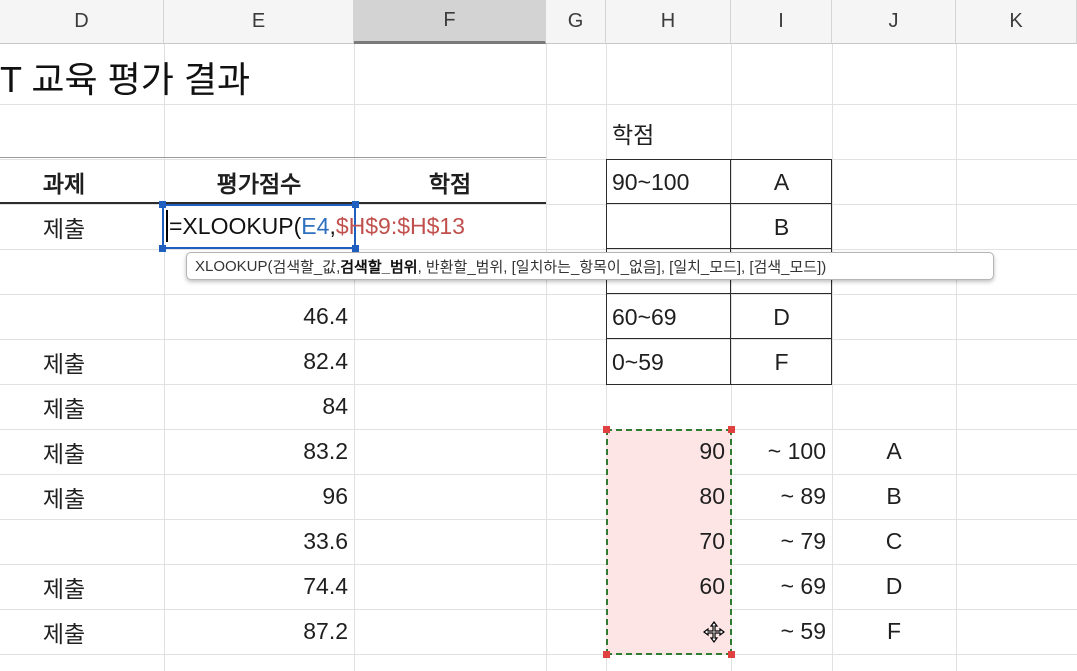 The height and width of the screenshot is (671, 1077). What do you see at coordinates (894, 586) in the screenshot?
I see `lookup-grade-cell: D` at bounding box center [894, 586].